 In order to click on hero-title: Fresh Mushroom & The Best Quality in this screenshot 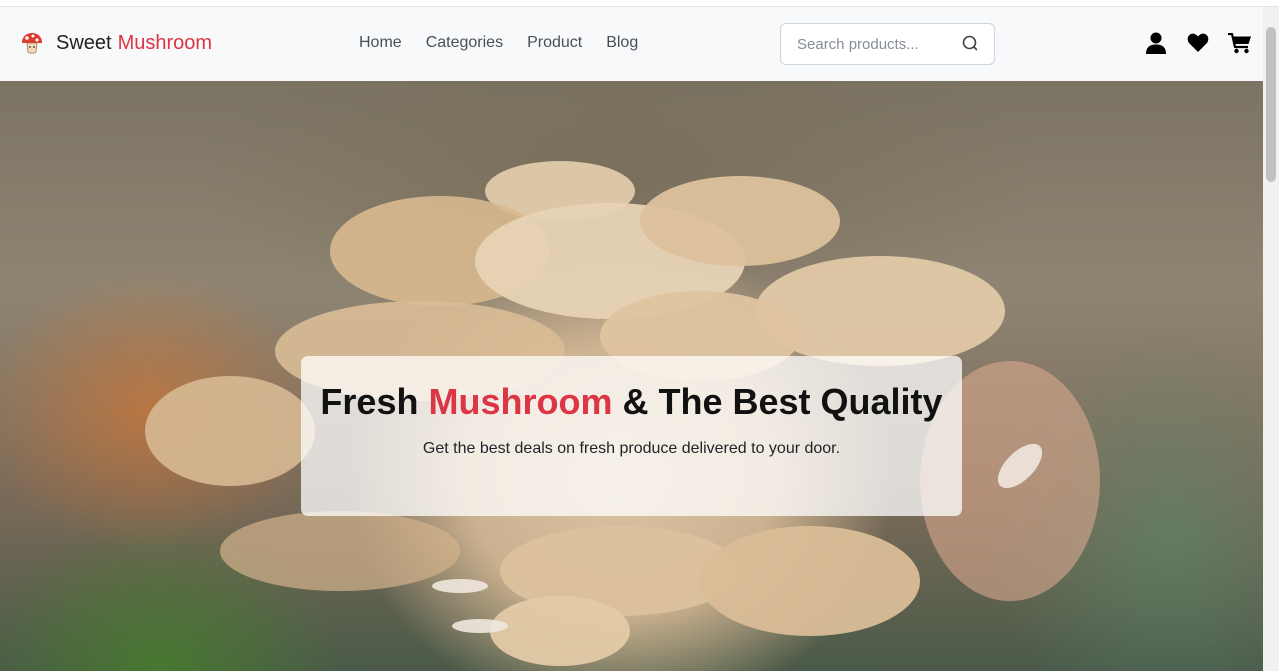, I will do `click(631, 402)`.